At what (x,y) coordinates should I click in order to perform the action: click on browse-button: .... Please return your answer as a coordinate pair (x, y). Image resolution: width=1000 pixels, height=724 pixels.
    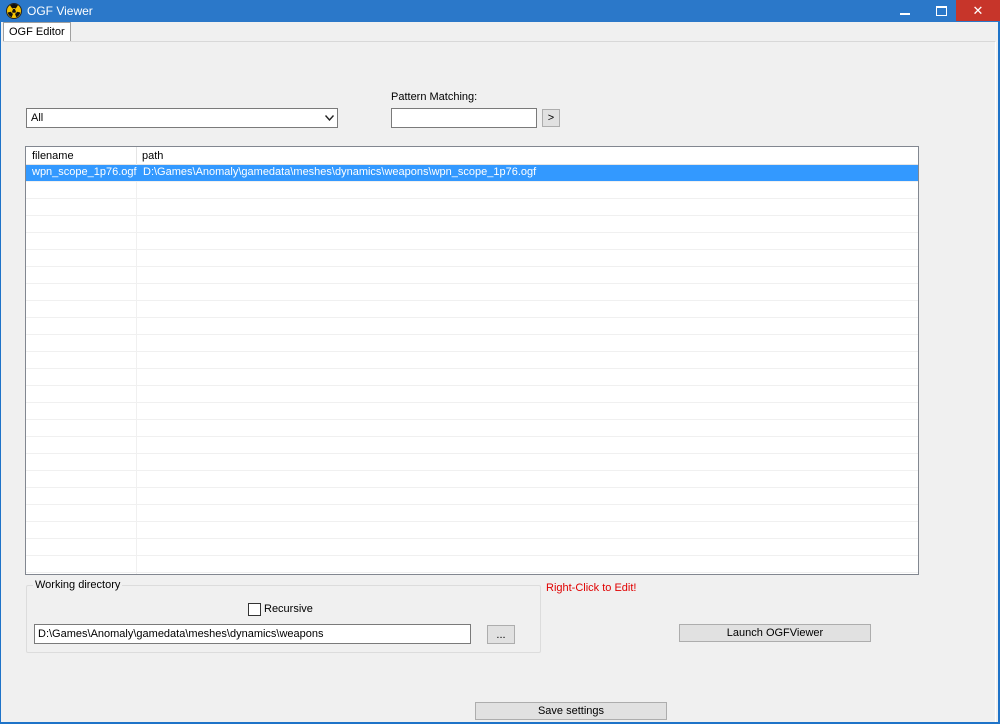
    Looking at the image, I should click on (501, 634).